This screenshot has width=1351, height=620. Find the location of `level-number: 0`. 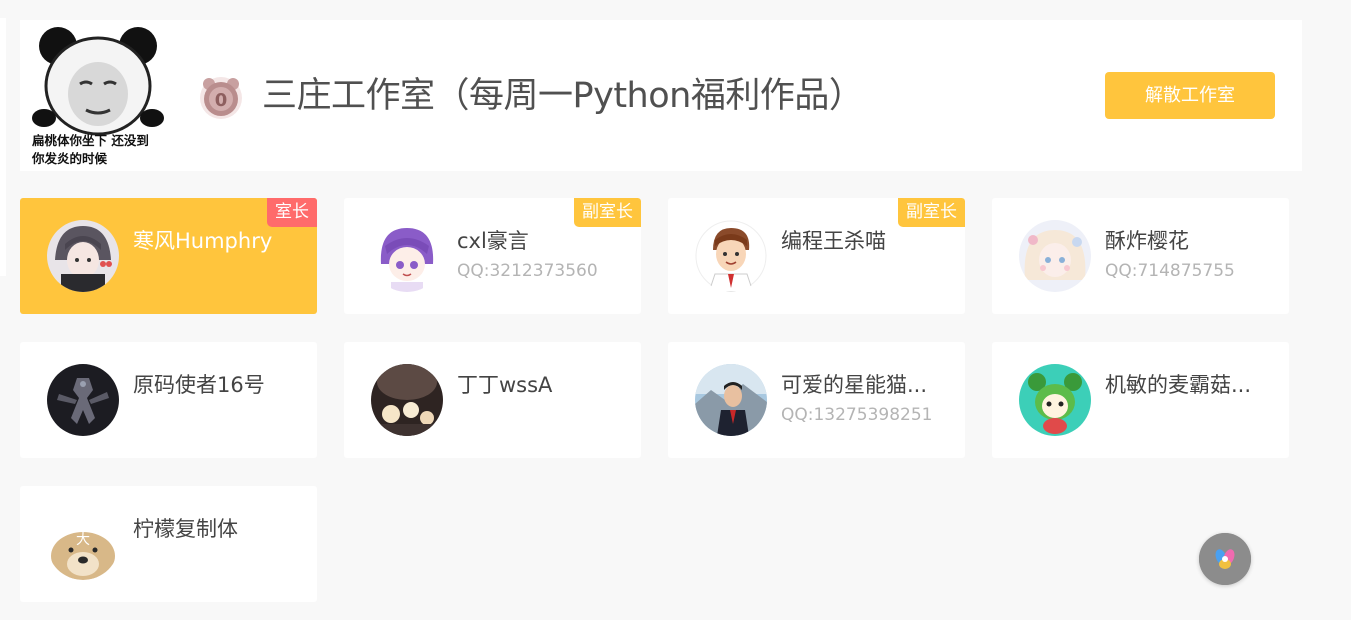

level-number: 0 is located at coordinates (221, 100).